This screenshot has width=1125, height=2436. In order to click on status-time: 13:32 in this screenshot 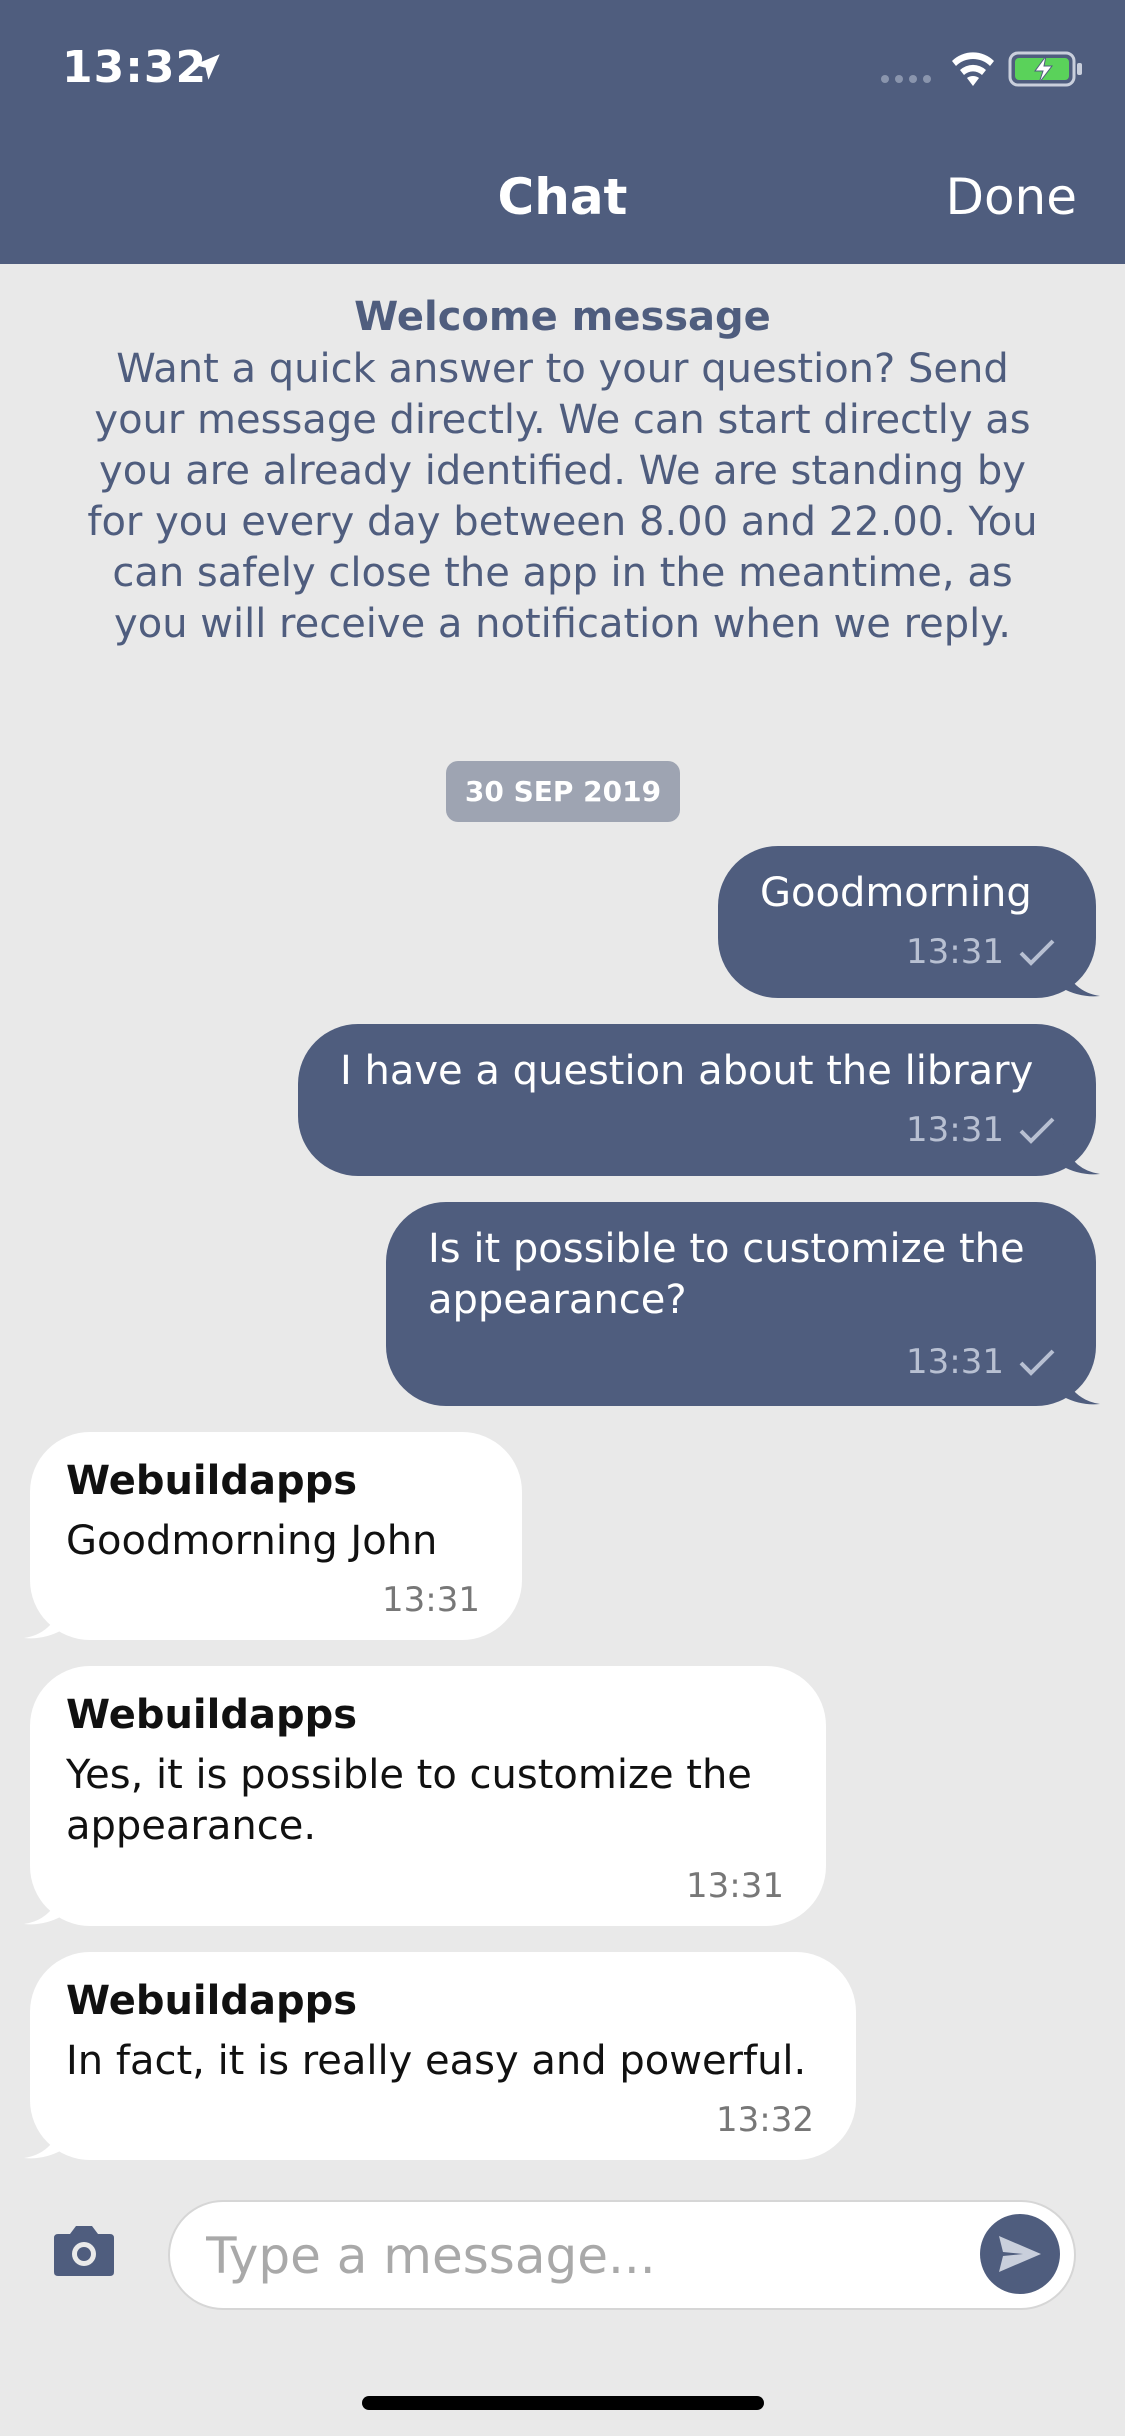, I will do `click(135, 67)`.